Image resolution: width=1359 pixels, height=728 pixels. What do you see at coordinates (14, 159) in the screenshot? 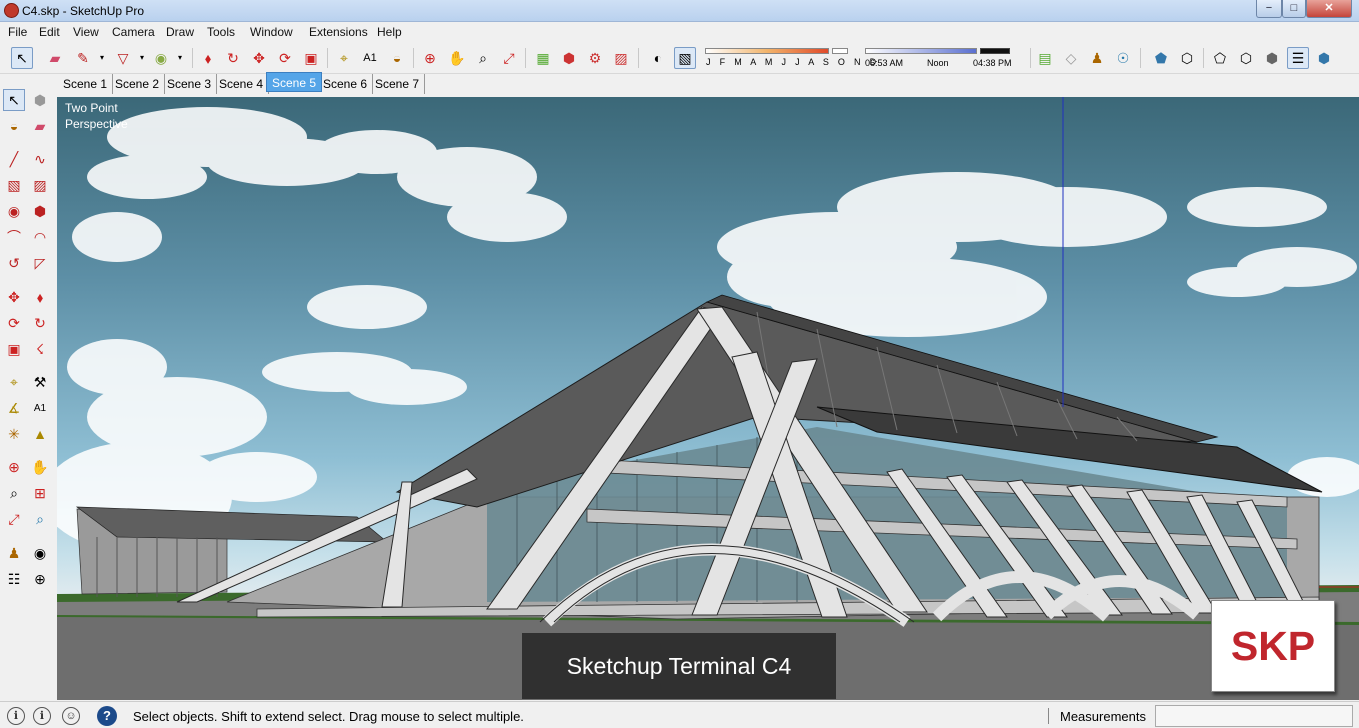
I see `line-tool-icon: ╱` at bounding box center [14, 159].